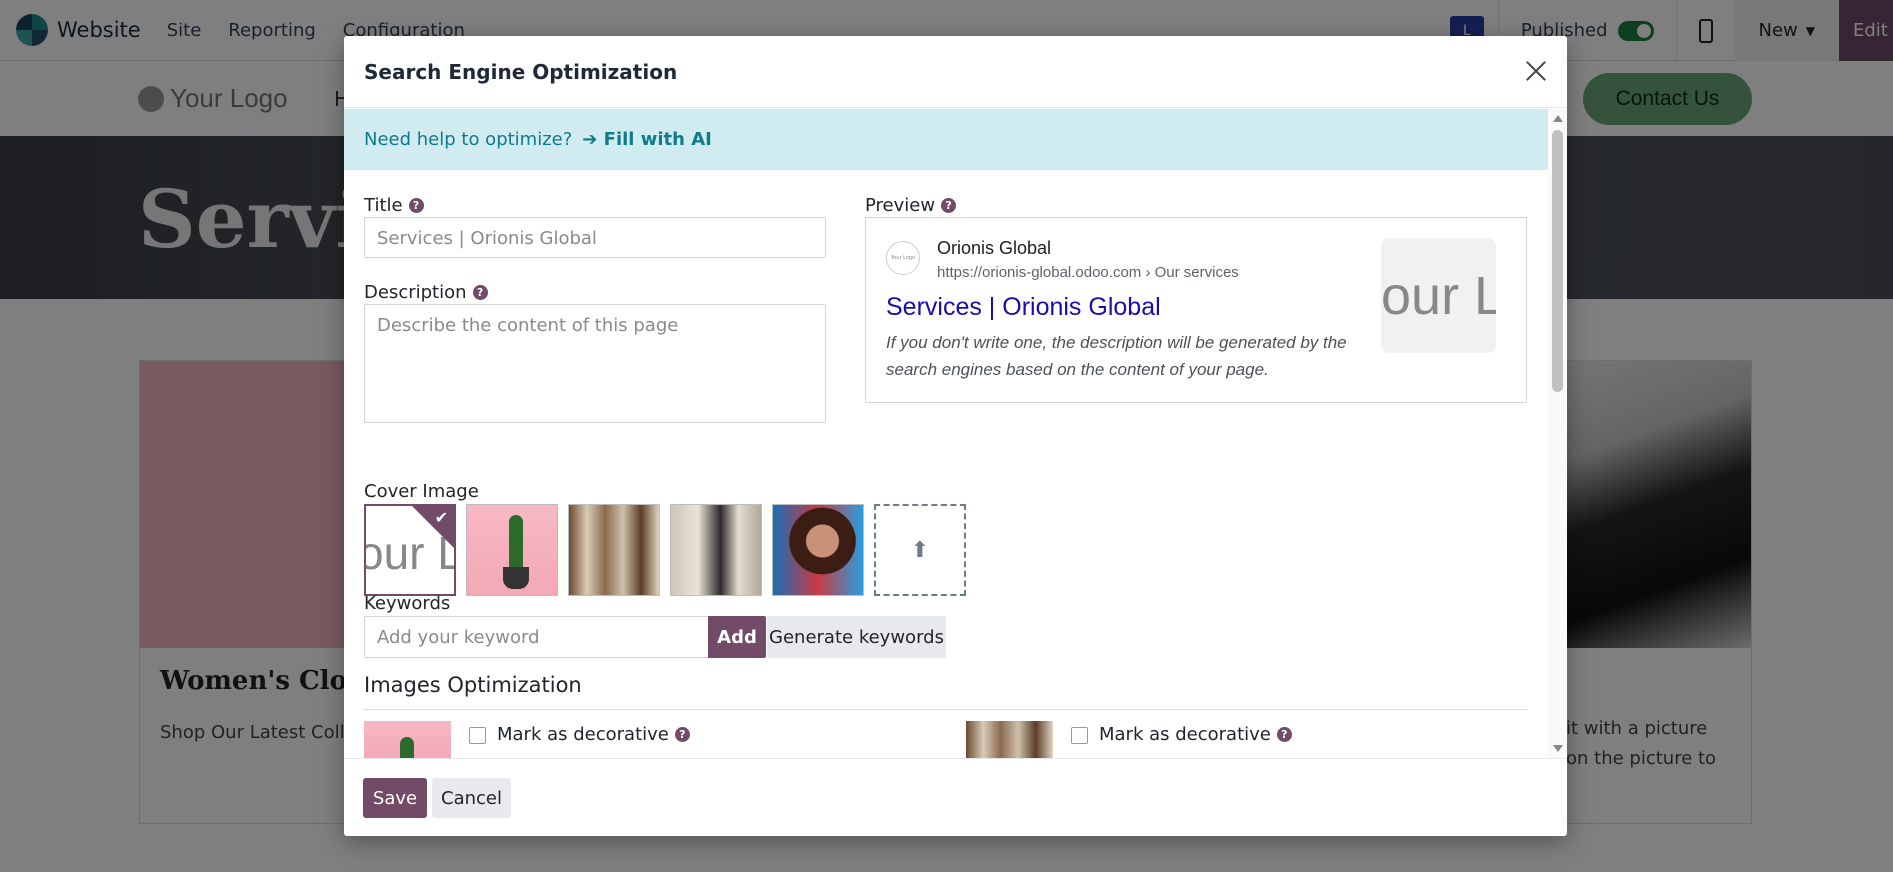 The height and width of the screenshot is (872, 1893). I want to click on preview-thumbnail: our L, so click(1438, 295).